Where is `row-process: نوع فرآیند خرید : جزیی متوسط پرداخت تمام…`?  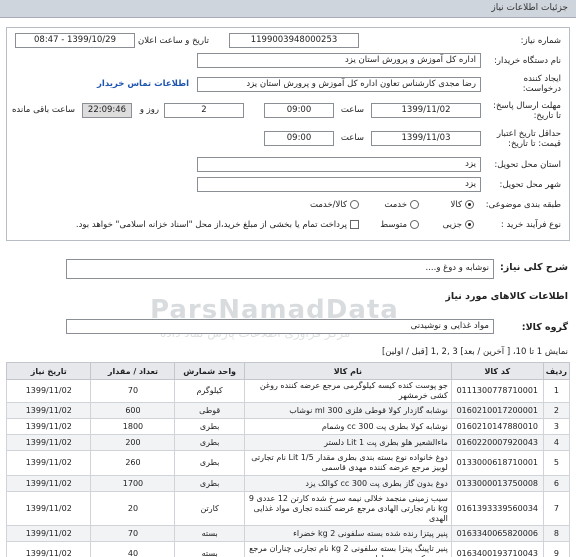 row-process: نوع فرآیند خرید : جزیی متوسط پرداخت تمام… is located at coordinates (288, 226).